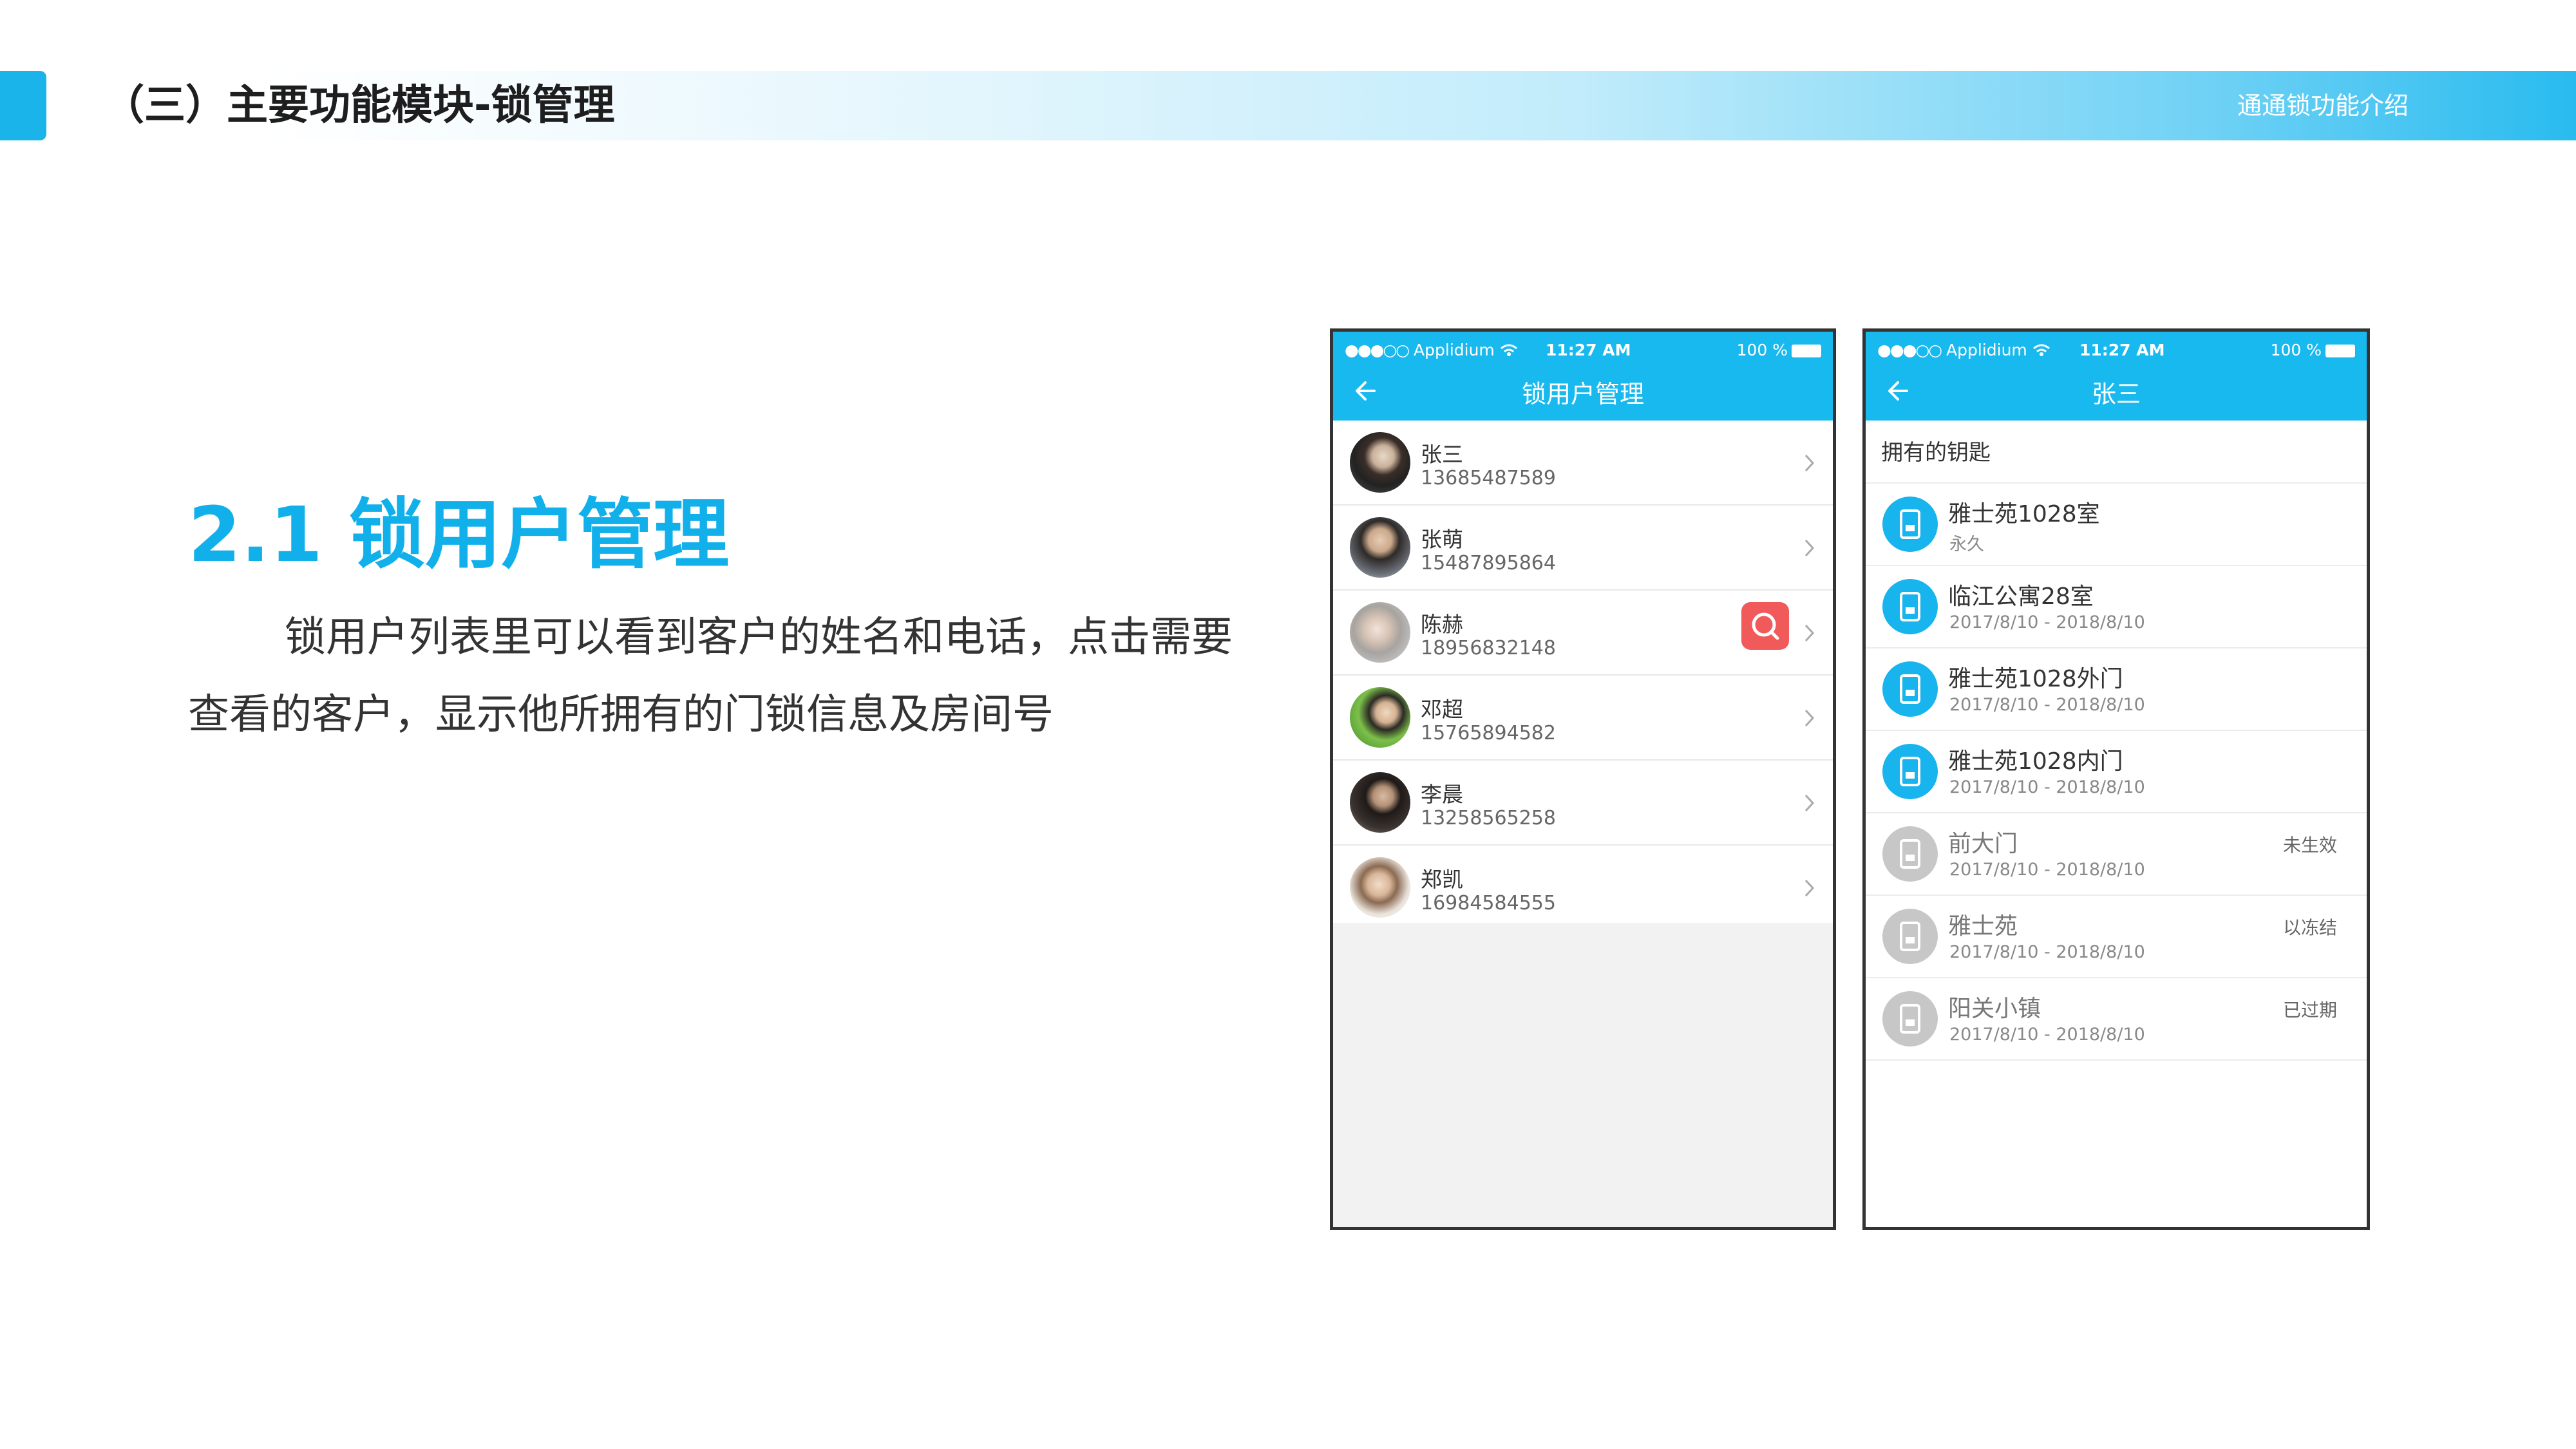  I want to click on key-row: 雅士苑1028内门 2017/8/10 - 2018/8/10, so click(2116, 771).